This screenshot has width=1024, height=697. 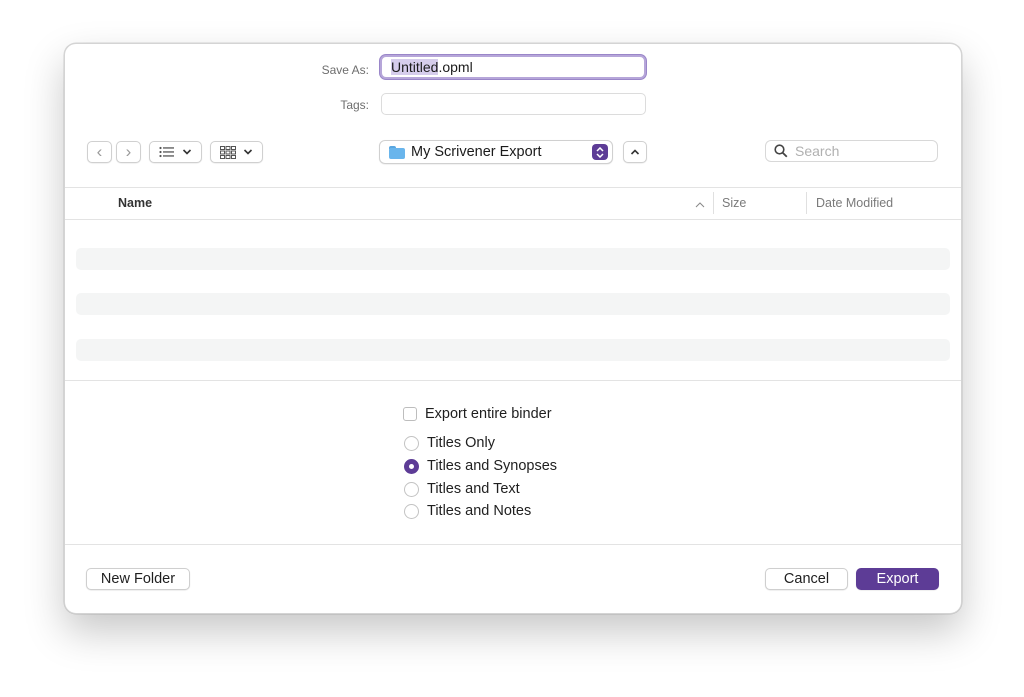 I want to click on chevron-right-icon: ›, so click(x=128, y=151).